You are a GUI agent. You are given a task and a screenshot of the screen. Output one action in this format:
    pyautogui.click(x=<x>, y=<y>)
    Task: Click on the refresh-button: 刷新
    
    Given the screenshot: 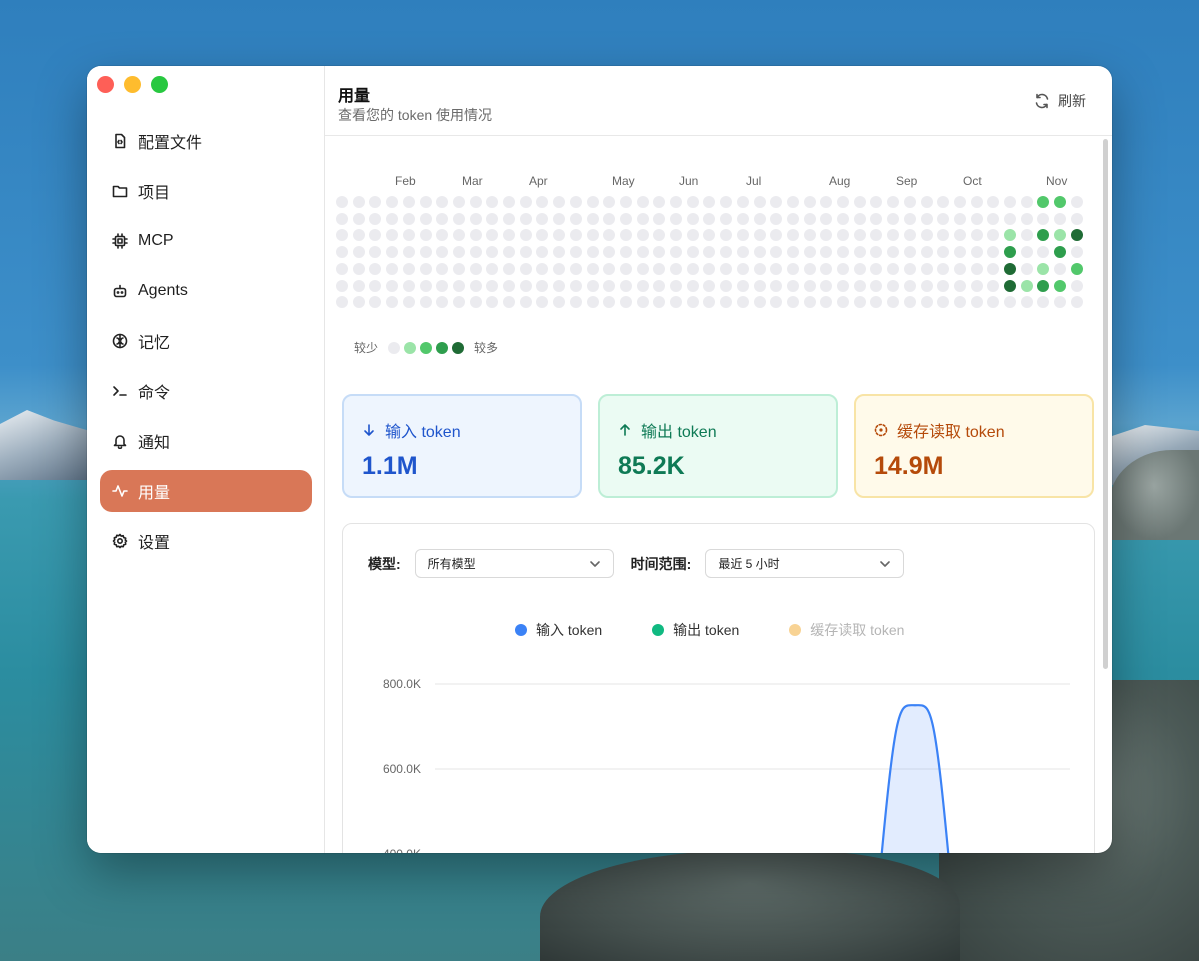 What is the action you would take?
    pyautogui.click(x=1060, y=101)
    